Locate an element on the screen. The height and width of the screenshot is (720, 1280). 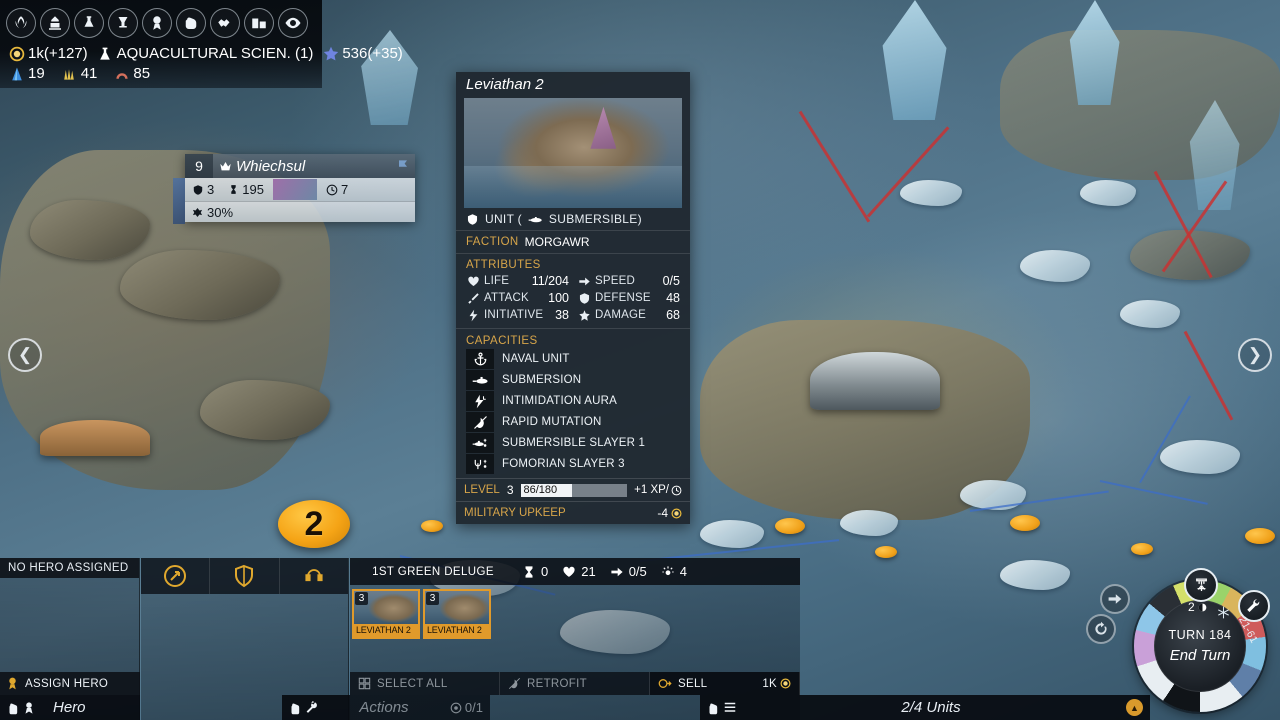
city-stats-row: 3 195 7 is located at coordinates (300, 189).